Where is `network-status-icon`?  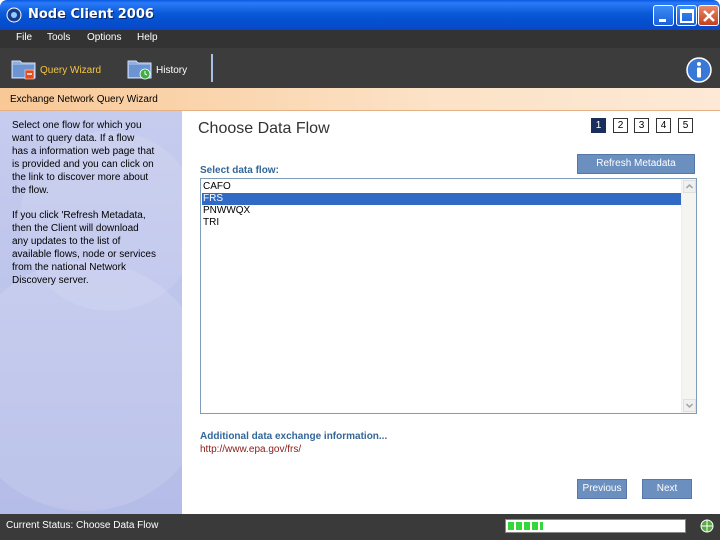 network-status-icon is located at coordinates (707, 526).